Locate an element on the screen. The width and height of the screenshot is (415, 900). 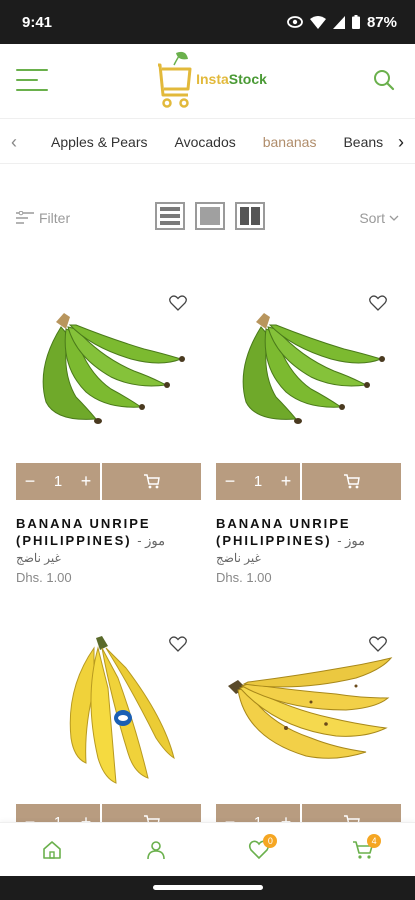
list-view-icon is located at coordinates (170, 216).